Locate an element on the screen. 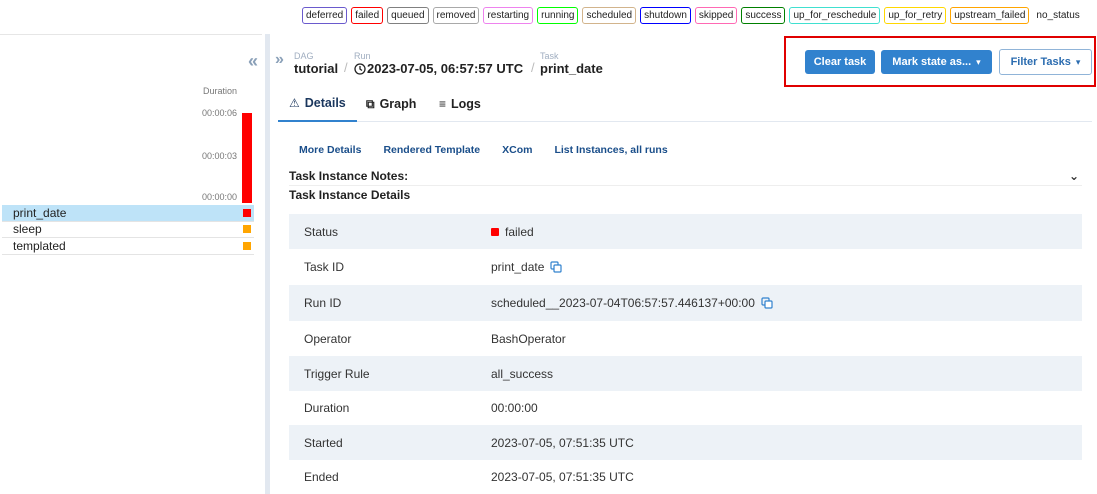  task-name: templated is located at coordinates (39, 245).